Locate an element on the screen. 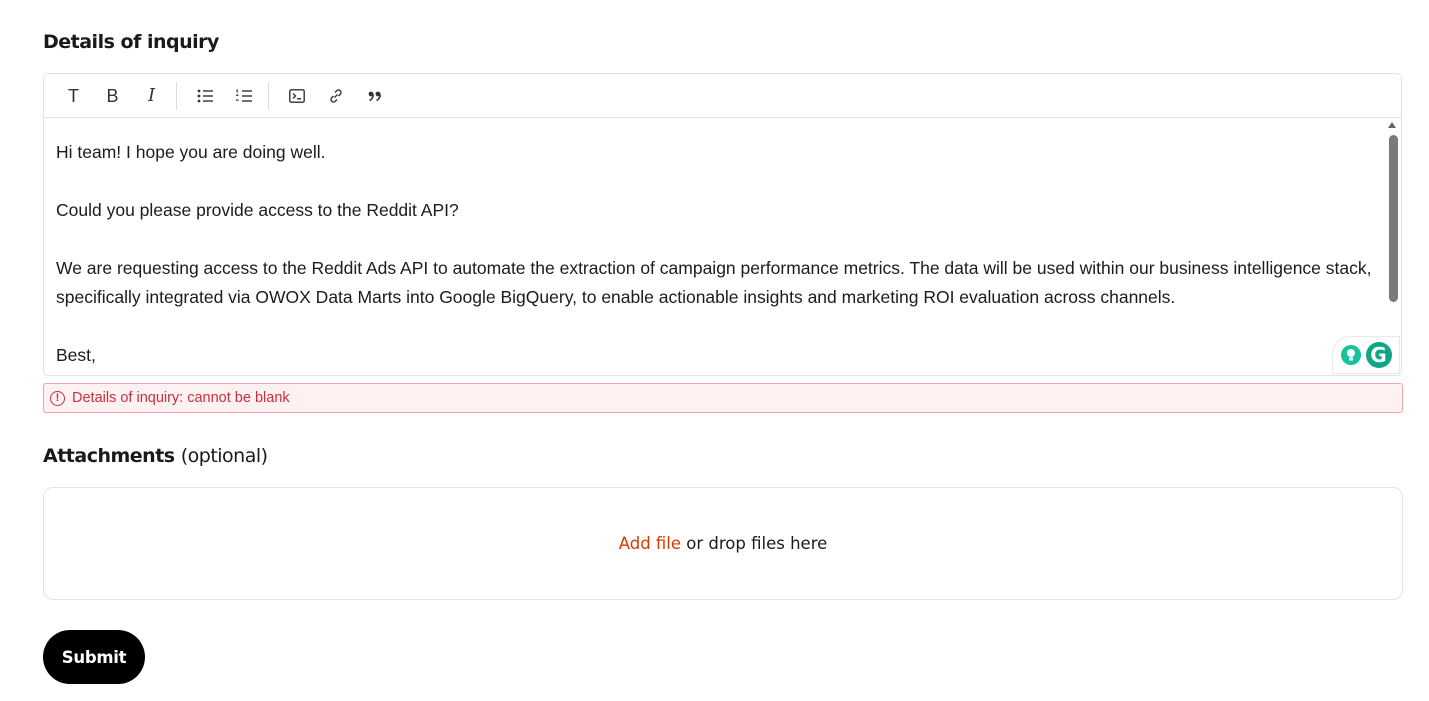 The image size is (1429, 701). numbered-list-icon is located at coordinates (243, 95).